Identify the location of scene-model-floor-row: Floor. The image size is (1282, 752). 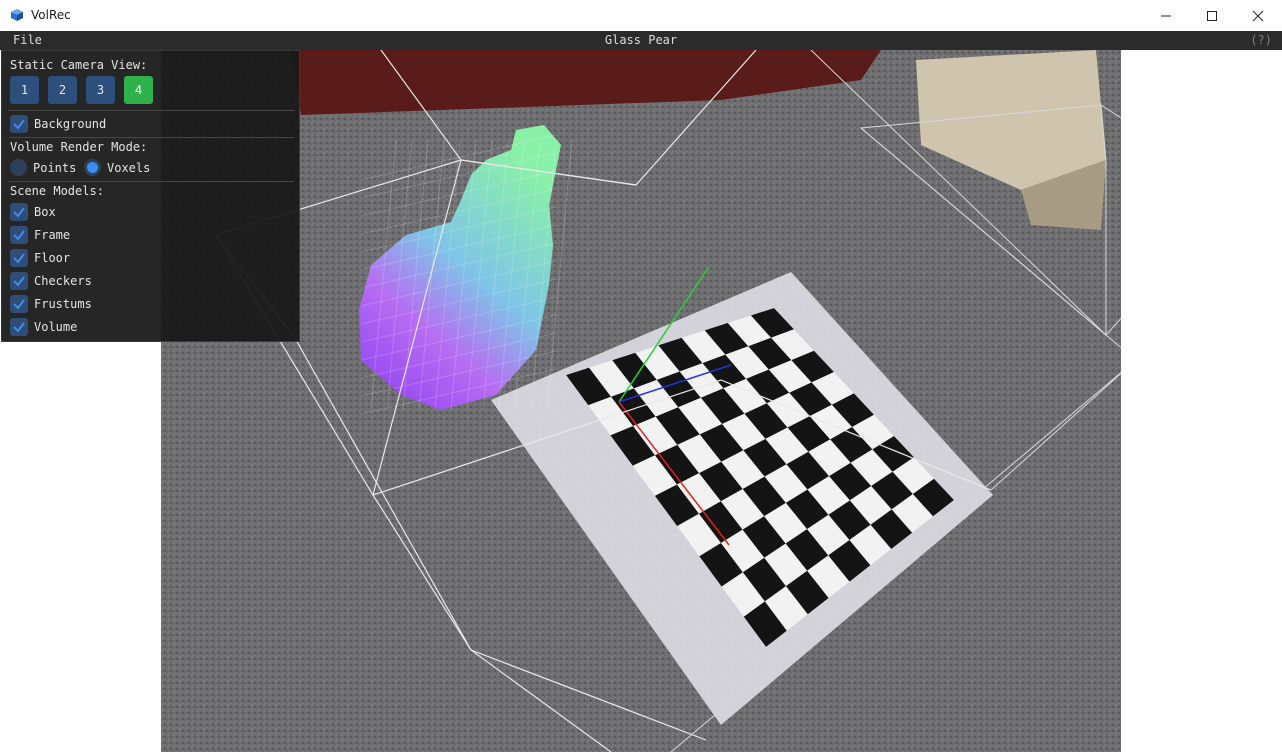
(40, 257).